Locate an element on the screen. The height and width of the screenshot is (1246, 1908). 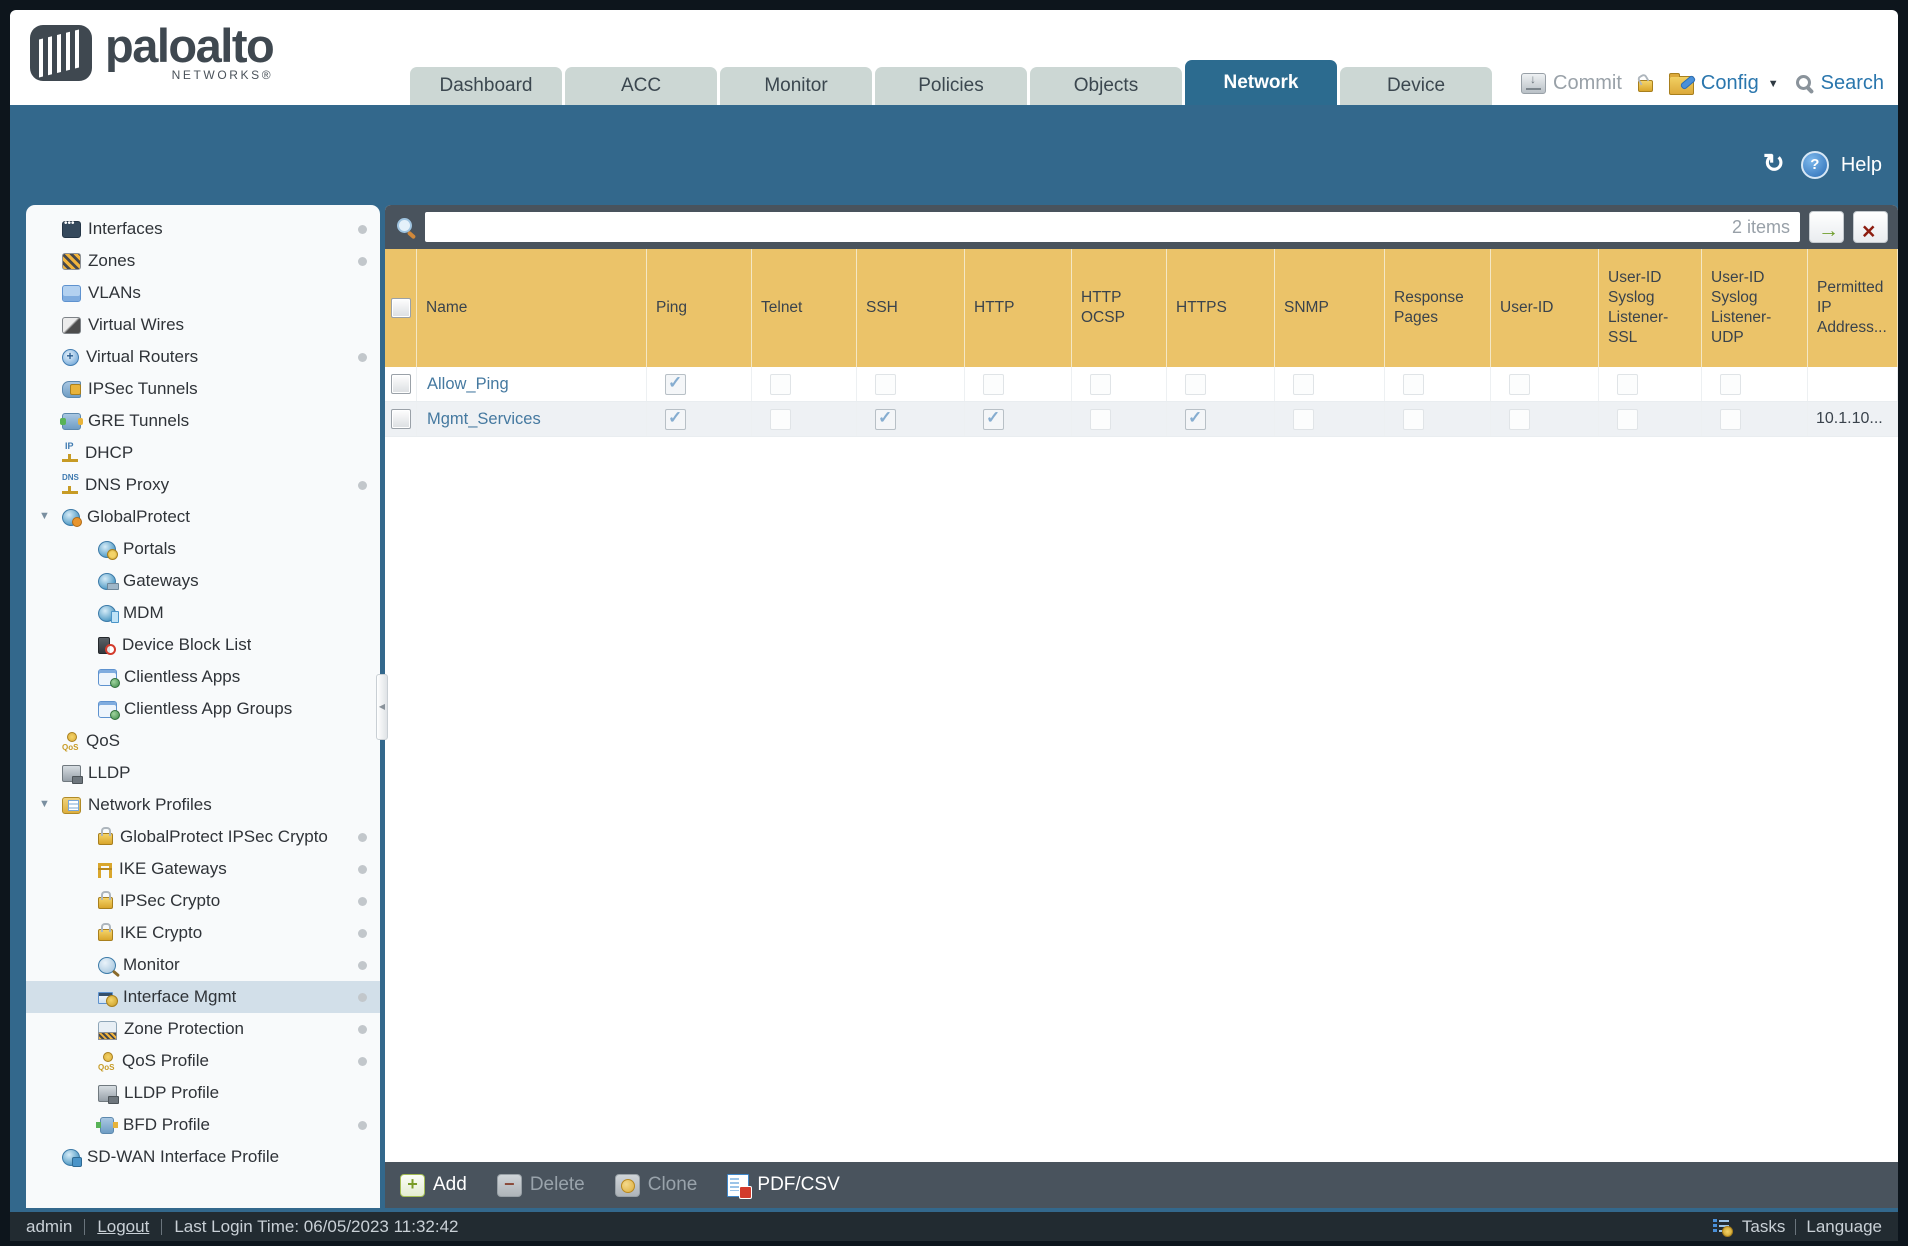
sidebar-item-qos-profile: QoS Profile is located at coordinates (203, 1061).